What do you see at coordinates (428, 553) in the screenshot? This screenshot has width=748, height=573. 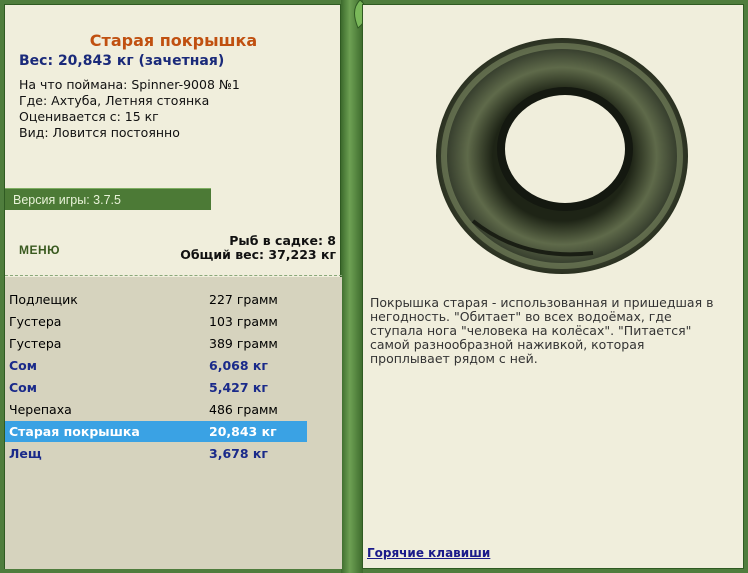 I see `hotkeys-link: Горячие клавиши` at bounding box center [428, 553].